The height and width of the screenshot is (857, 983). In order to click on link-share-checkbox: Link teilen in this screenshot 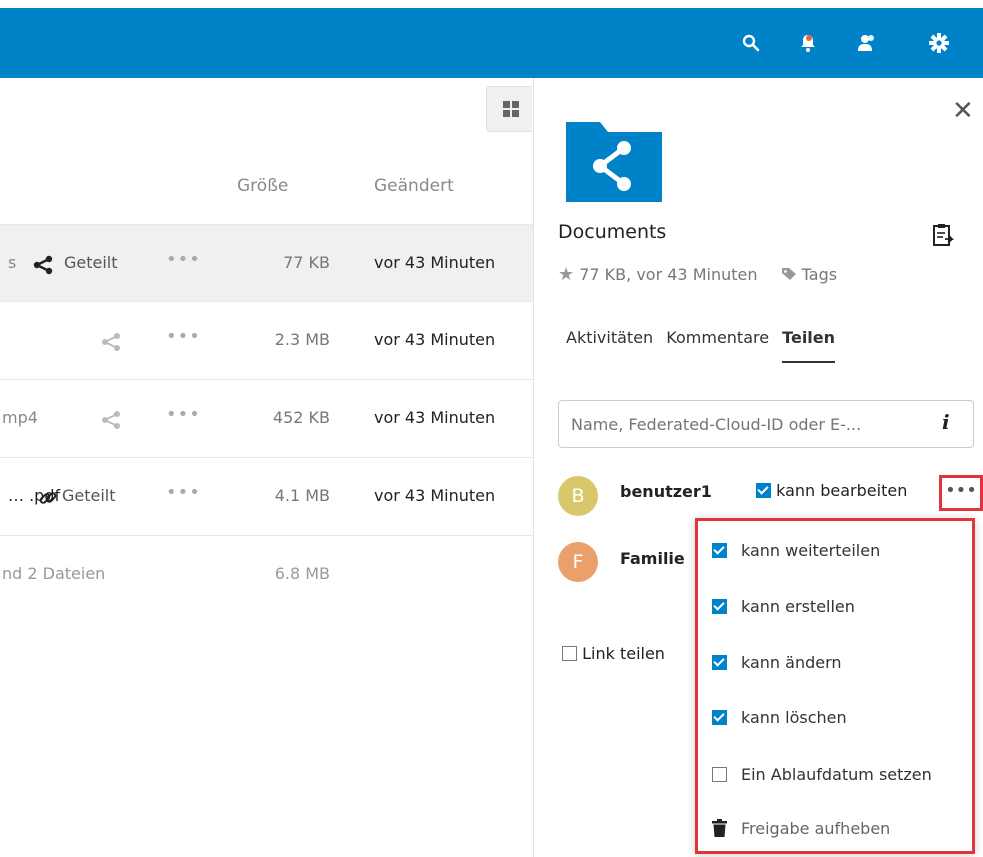, I will do `click(613, 653)`.